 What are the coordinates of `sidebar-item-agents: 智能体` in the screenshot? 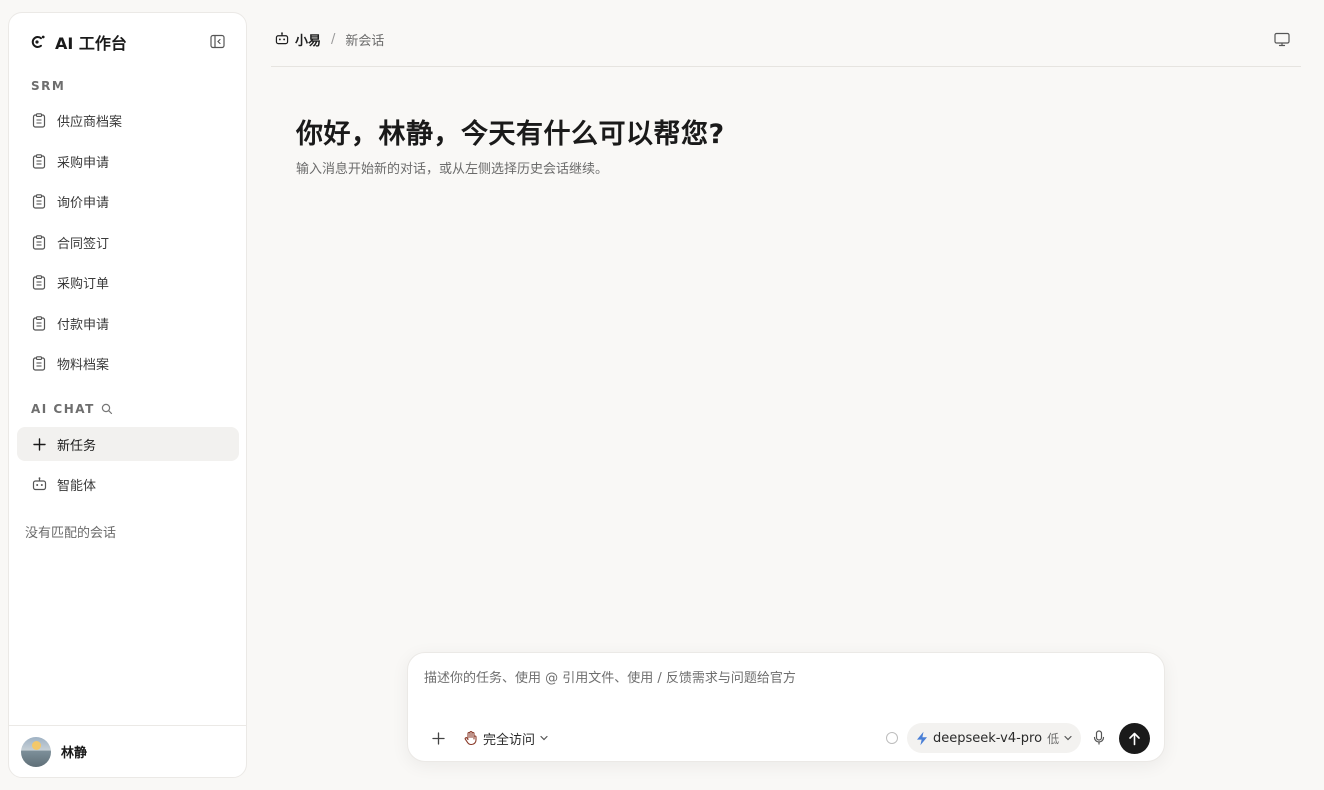 It's located at (128, 484).